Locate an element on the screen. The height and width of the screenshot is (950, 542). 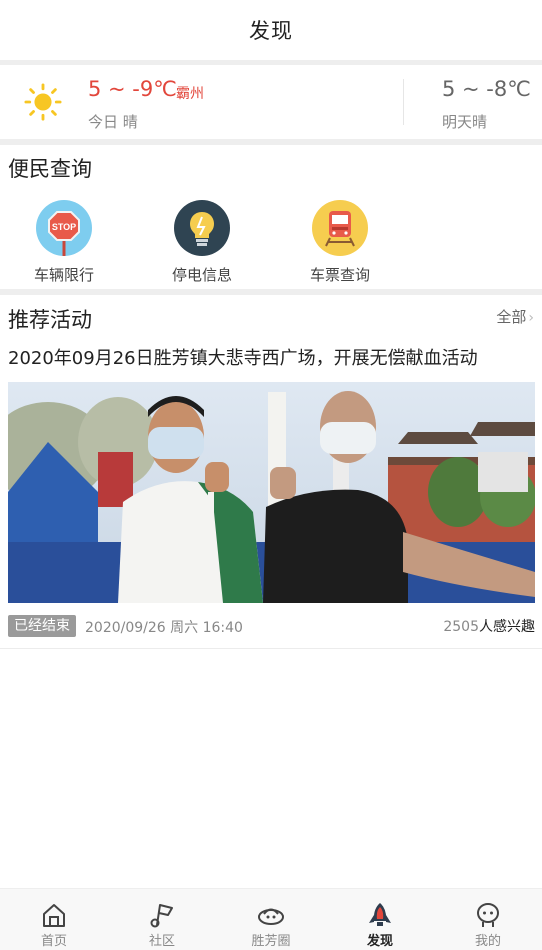
rocket-icon is located at coordinates (380, 914).